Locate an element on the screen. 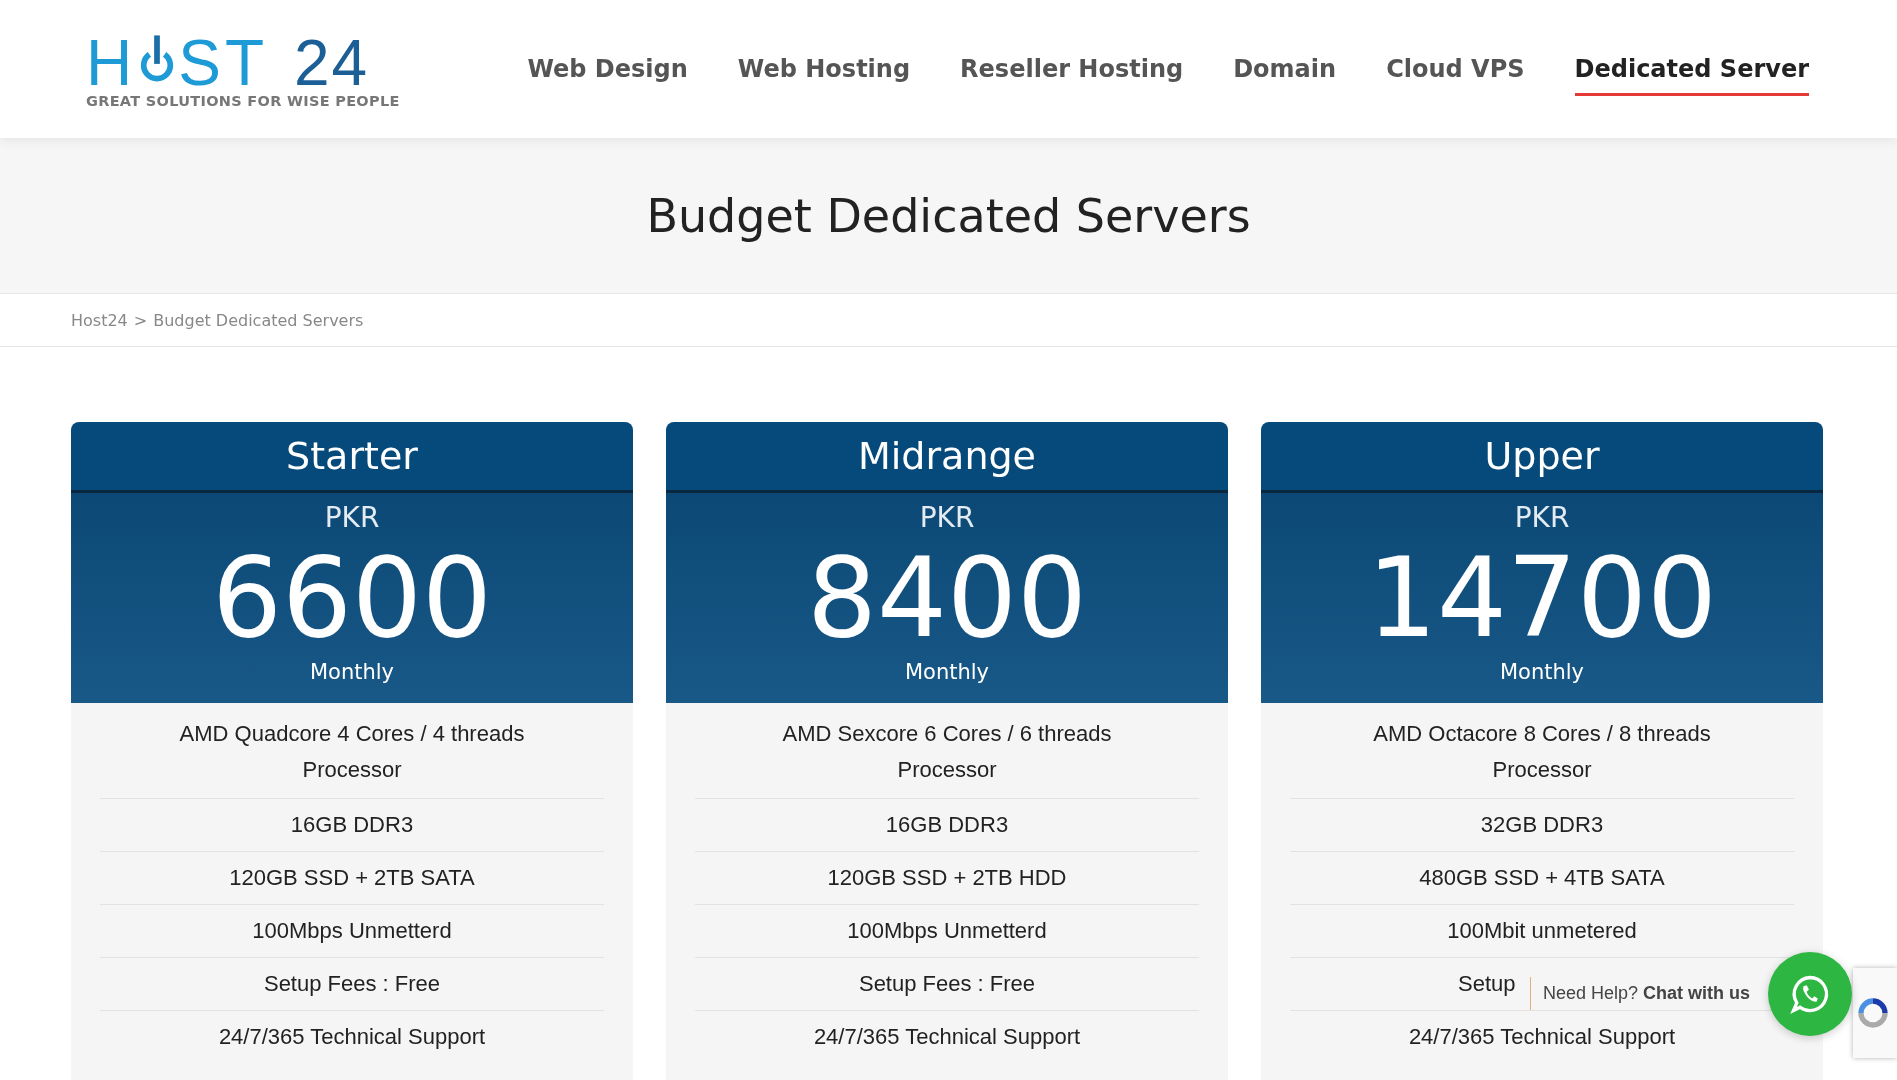 The width and height of the screenshot is (1897, 1080). plan-feature: 120GB SSD + 2TB SATA is located at coordinates (352, 878).